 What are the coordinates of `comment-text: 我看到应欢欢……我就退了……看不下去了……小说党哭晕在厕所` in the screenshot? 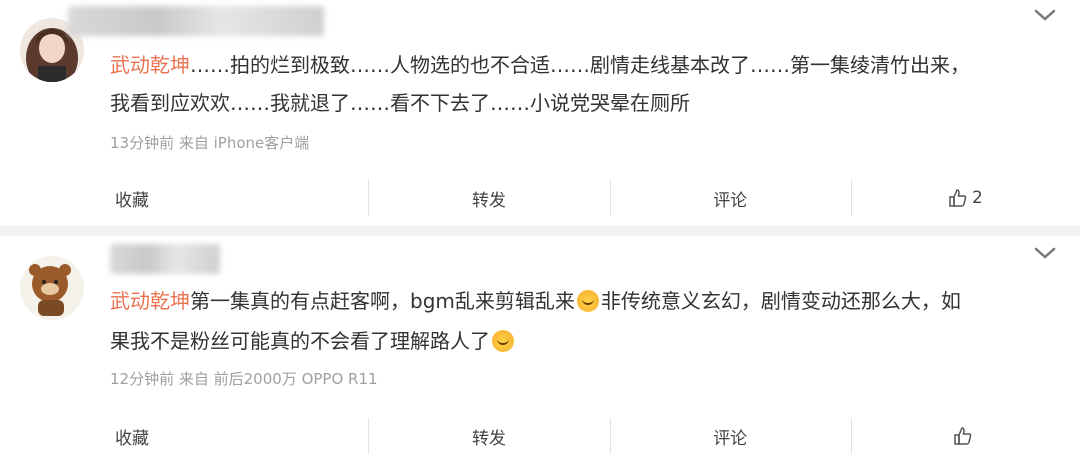 It's located at (400, 103).